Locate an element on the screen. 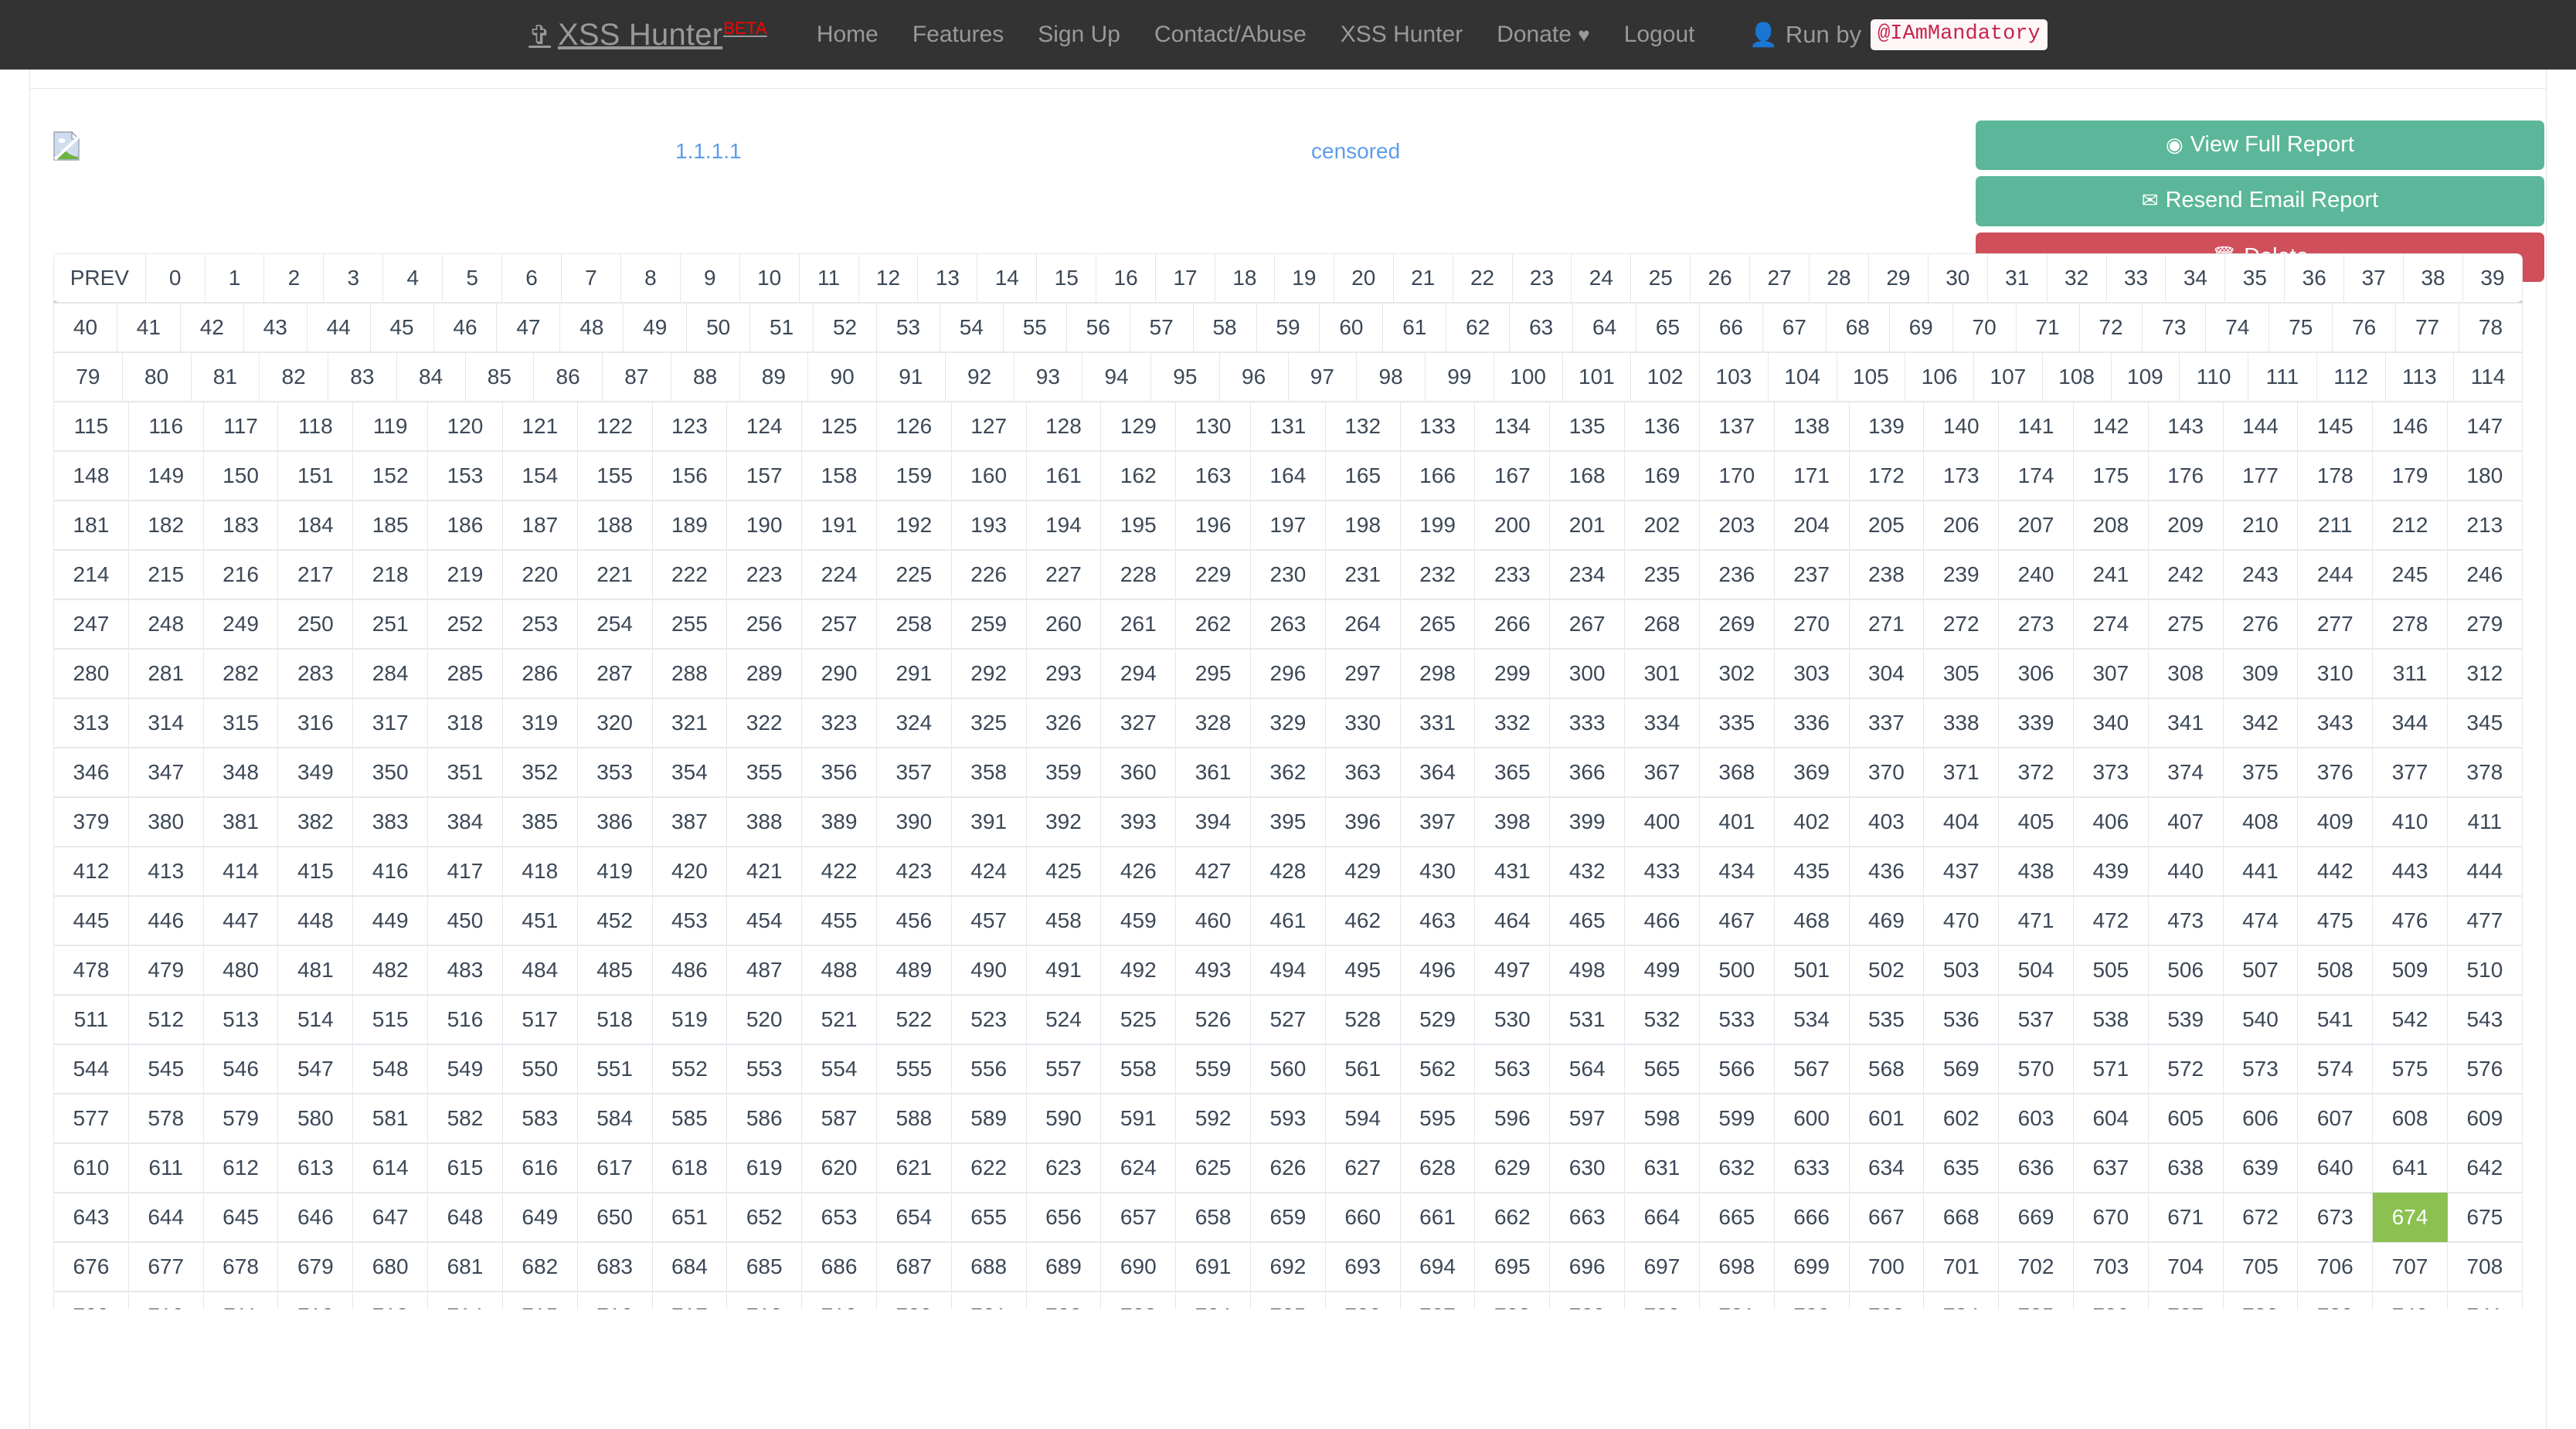  pagination-page: 469 is located at coordinates (1887, 920).